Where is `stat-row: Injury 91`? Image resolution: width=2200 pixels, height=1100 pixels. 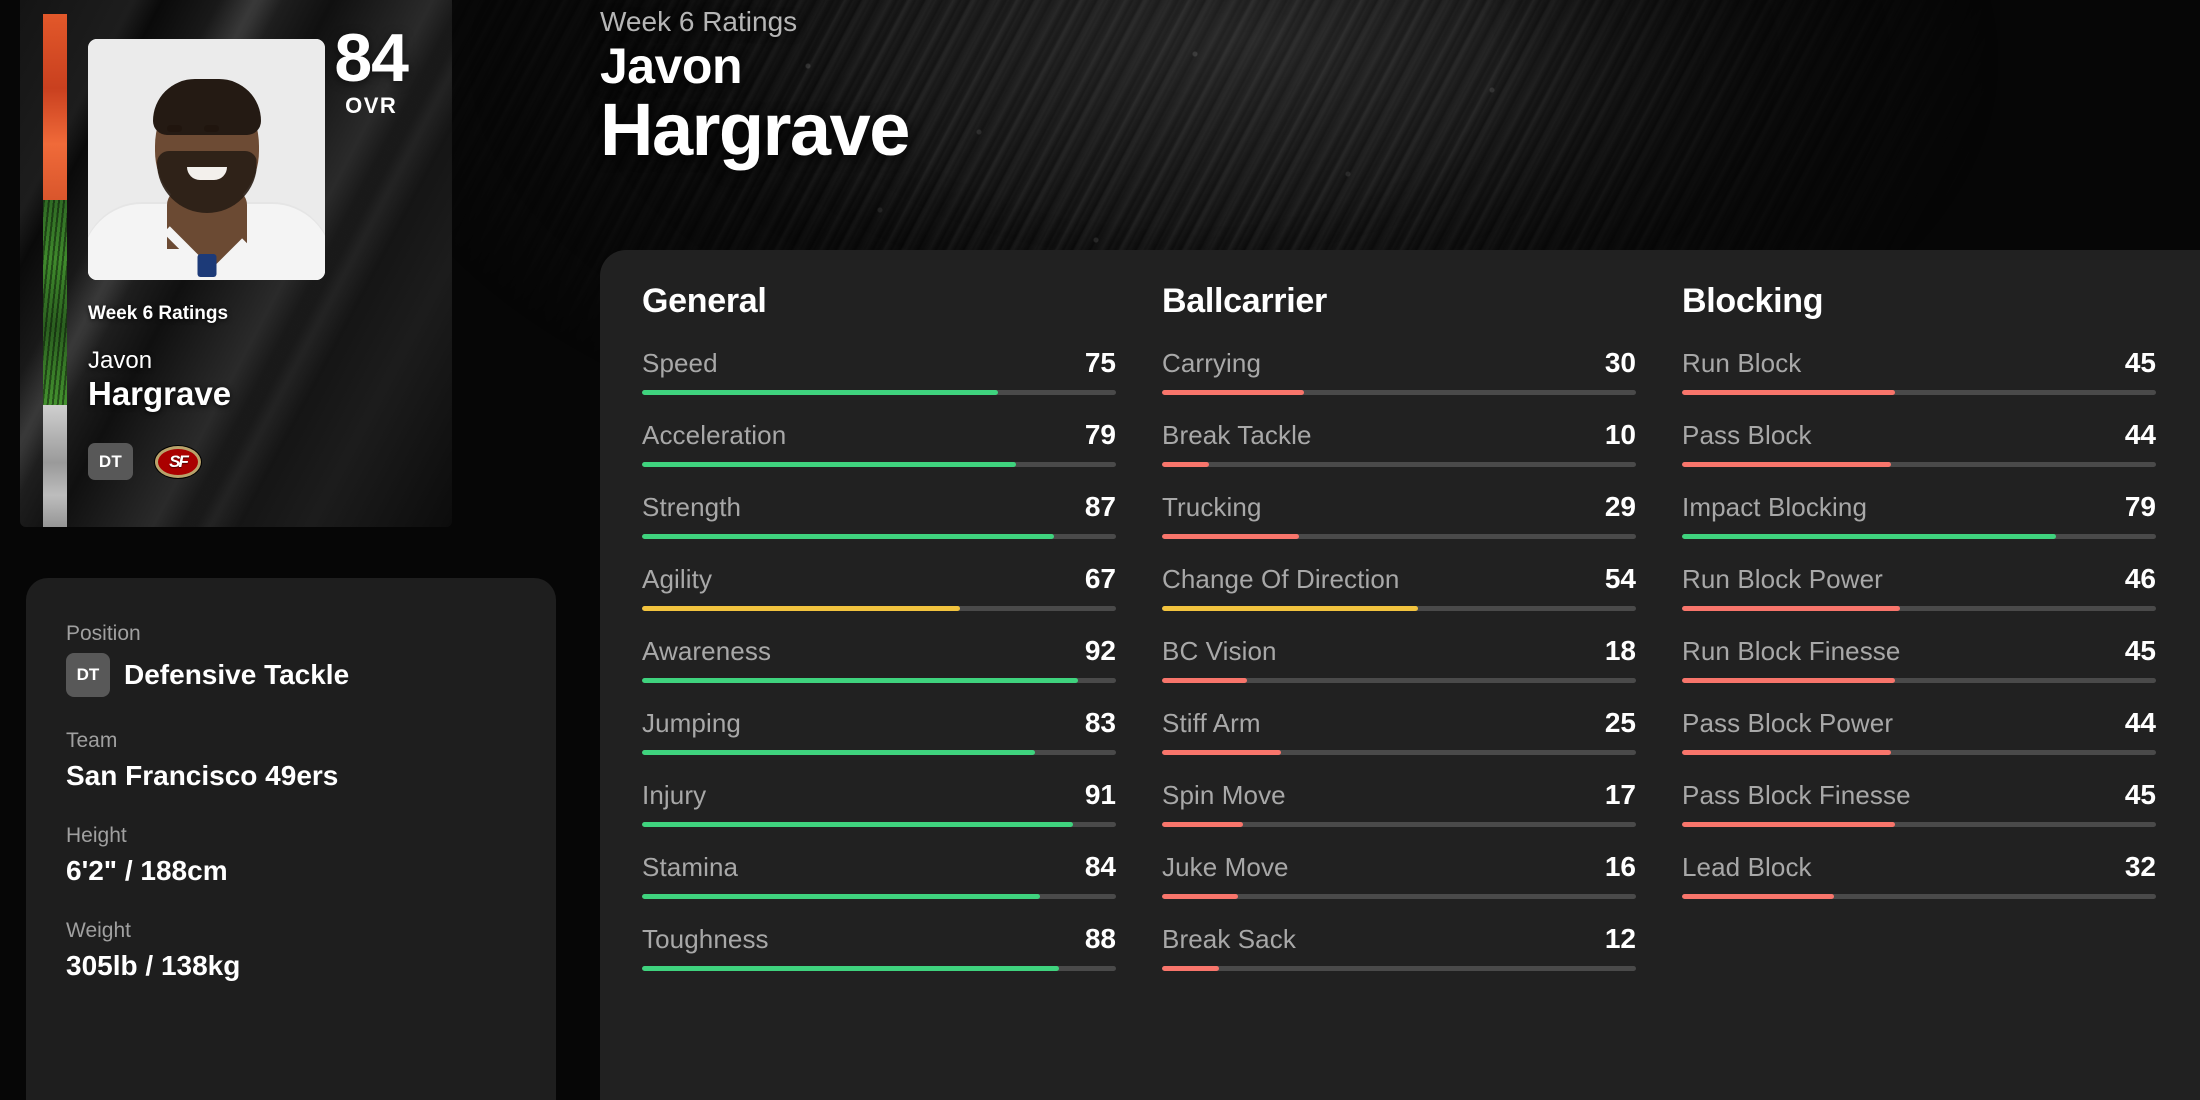 stat-row: Injury 91 is located at coordinates (881, 803).